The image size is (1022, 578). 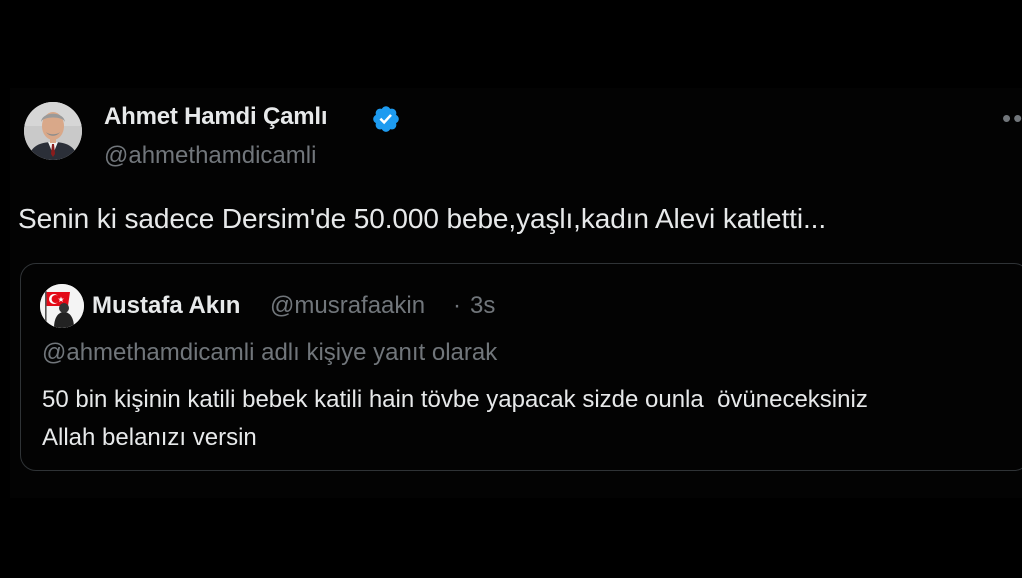 I want to click on author-handle: @ahmethamdicamli, so click(x=210, y=156).